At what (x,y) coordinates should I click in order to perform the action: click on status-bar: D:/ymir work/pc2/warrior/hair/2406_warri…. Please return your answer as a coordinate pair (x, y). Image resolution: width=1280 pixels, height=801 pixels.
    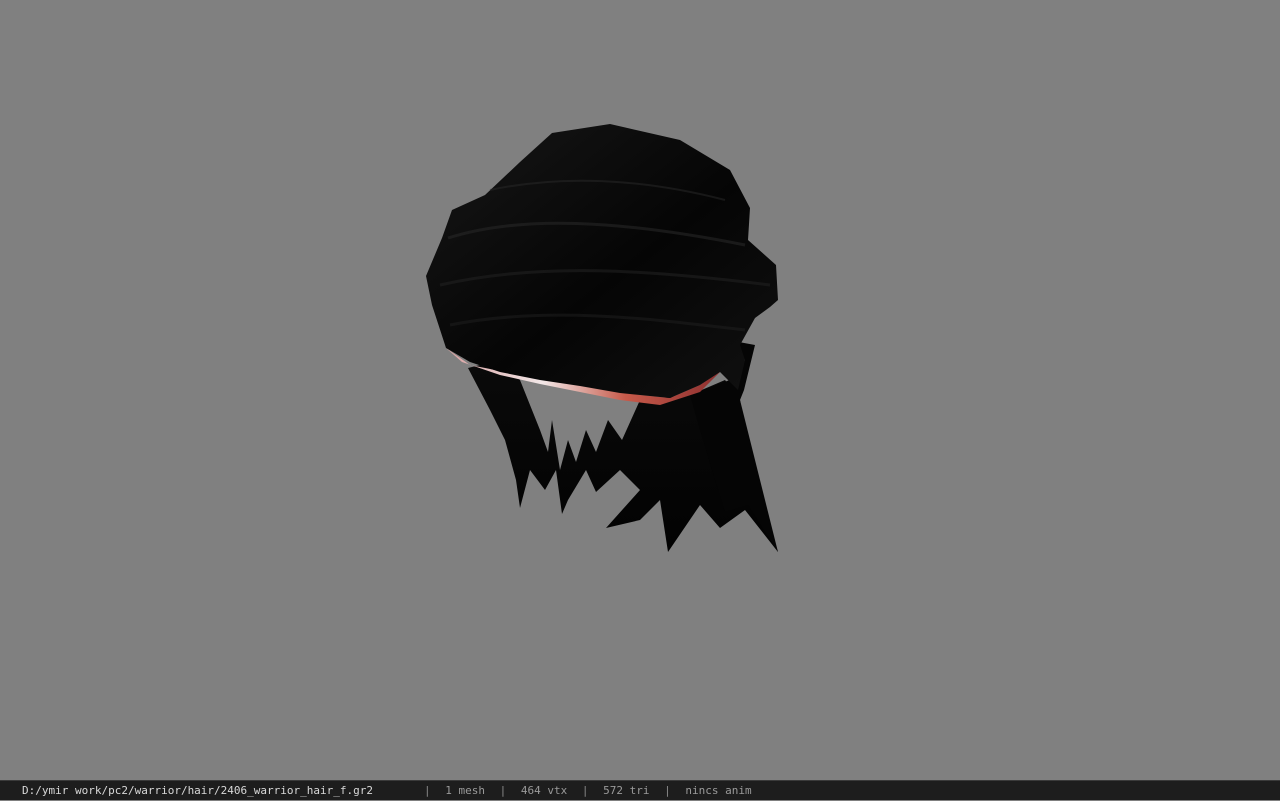
    Looking at the image, I should click on (640, 790).